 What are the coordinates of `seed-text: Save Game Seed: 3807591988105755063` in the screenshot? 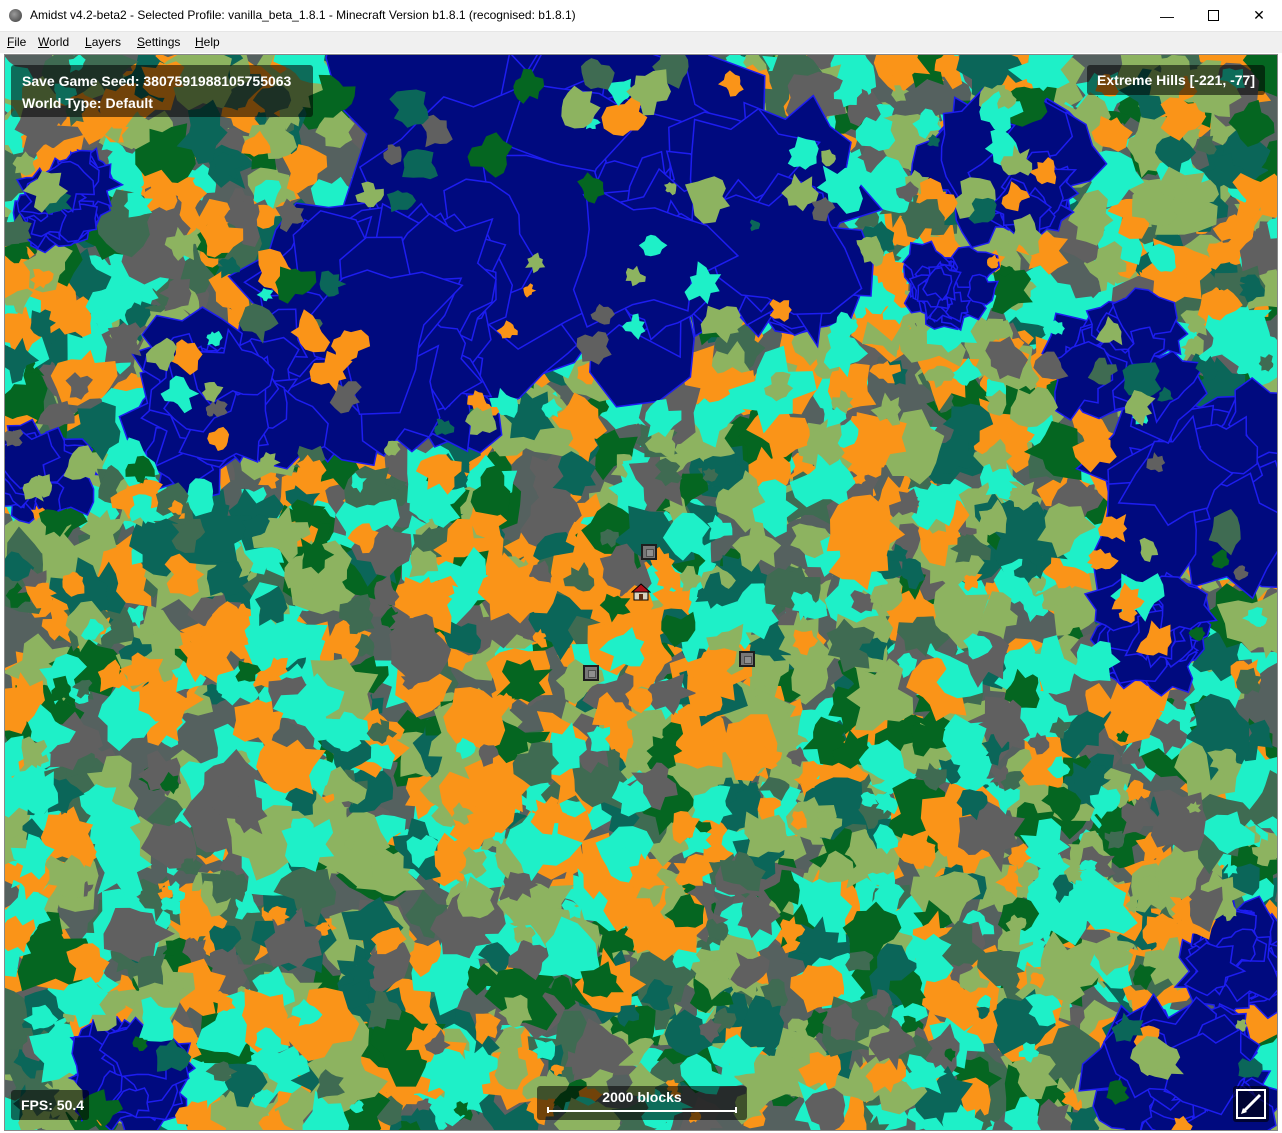 It's located at (157, 81).